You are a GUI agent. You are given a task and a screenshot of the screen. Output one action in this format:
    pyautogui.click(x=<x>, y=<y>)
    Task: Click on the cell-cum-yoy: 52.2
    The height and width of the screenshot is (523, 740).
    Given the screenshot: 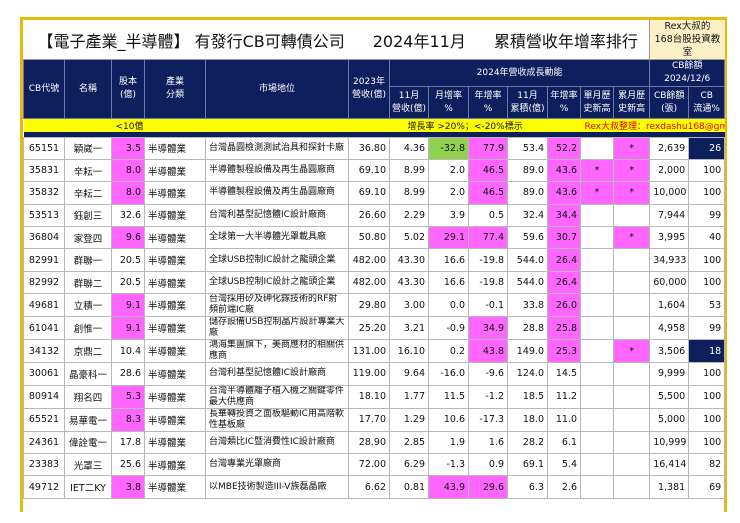 What is the action you would take?
    pyautogui.click(x=564, y=148)
    